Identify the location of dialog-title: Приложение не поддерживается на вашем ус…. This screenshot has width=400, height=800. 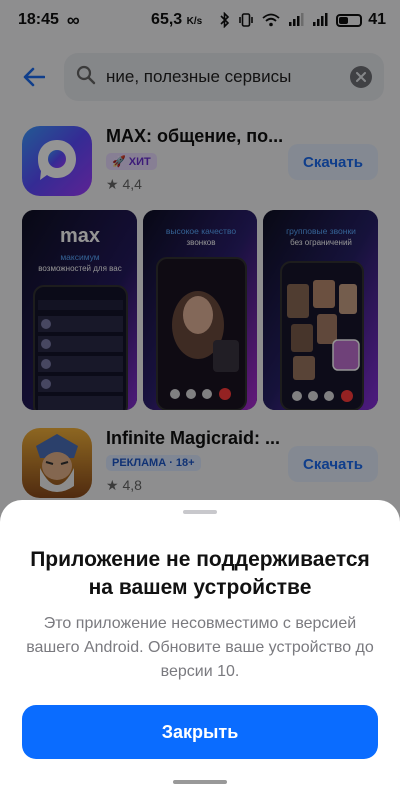
(200, 573).